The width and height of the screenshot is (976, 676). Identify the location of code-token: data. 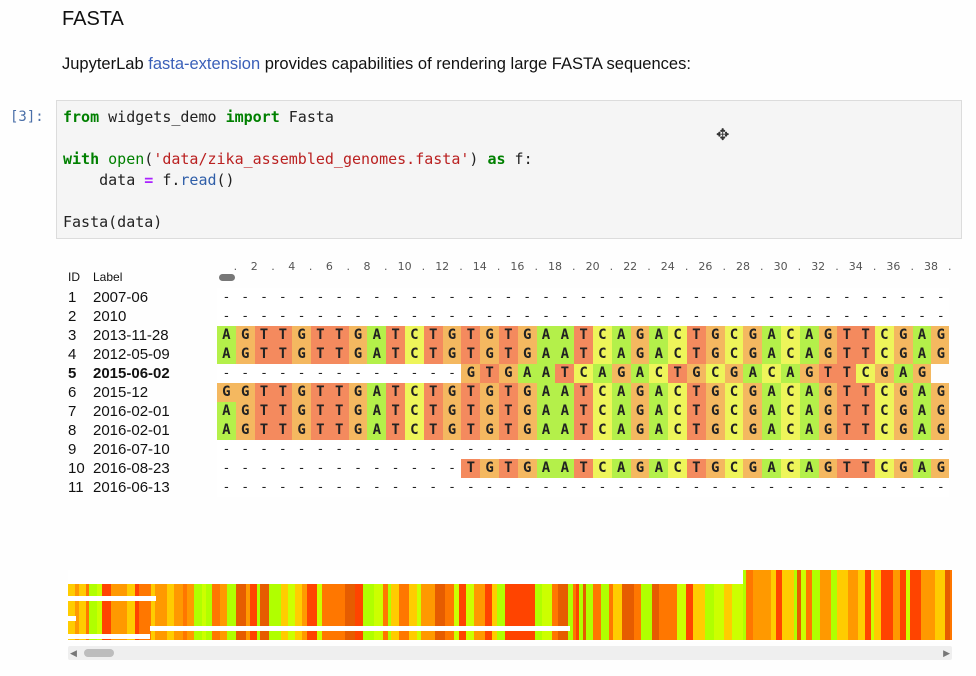
(104, 180).